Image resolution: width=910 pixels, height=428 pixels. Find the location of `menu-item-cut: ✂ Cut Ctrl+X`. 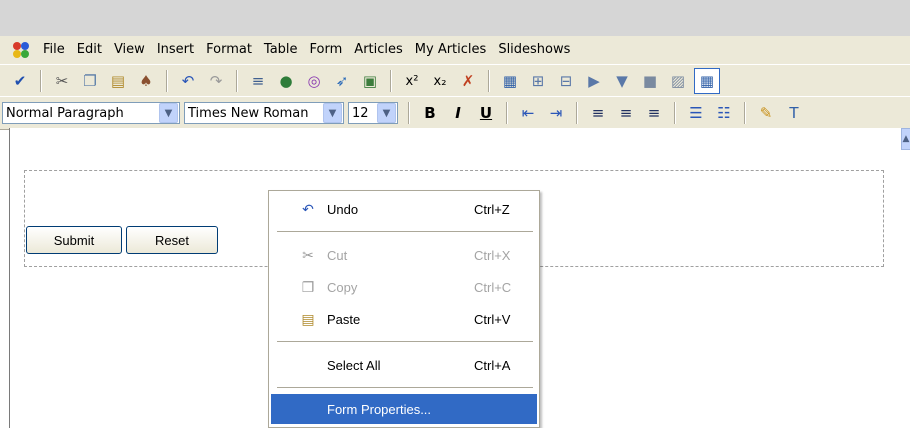

menu-item-cut: ✂ Cut Ctrl+X is located at coordinates (404, 255).